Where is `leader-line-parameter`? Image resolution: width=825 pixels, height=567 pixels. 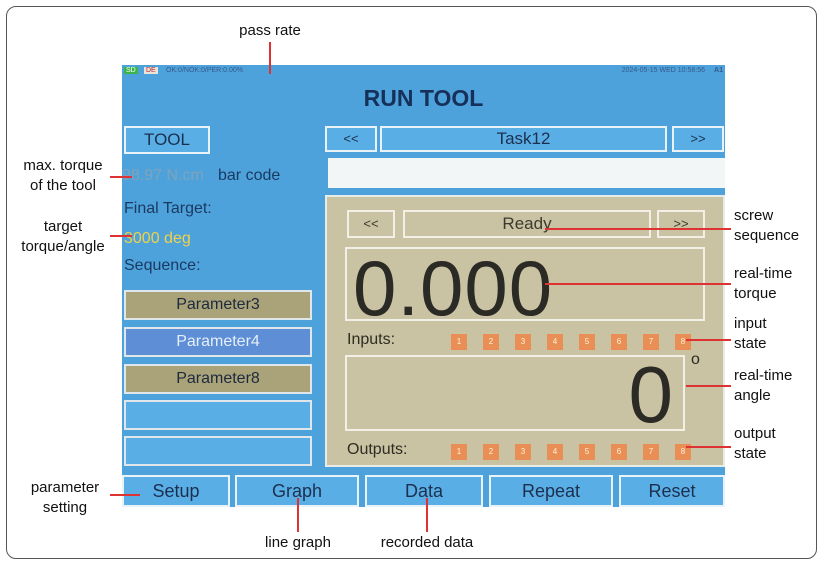
leader-line-parameter is located at coordinates (125, 495).